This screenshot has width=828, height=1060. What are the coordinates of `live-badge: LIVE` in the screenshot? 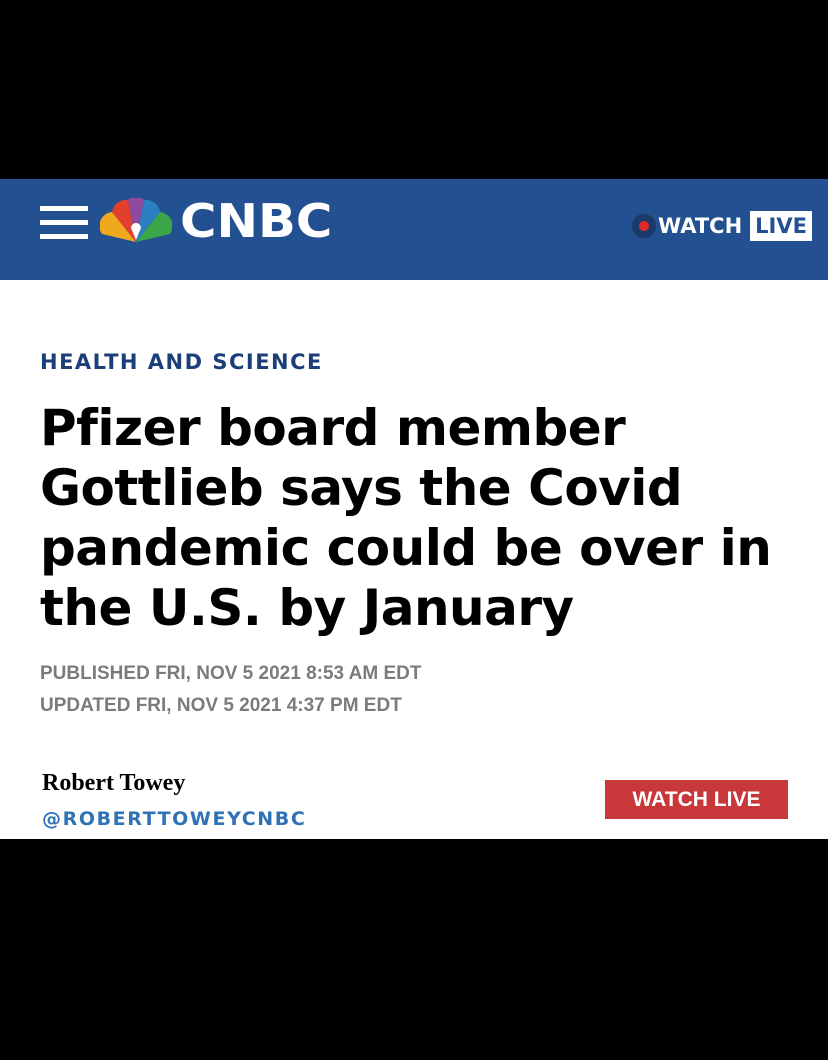 It's located at (781, 226).